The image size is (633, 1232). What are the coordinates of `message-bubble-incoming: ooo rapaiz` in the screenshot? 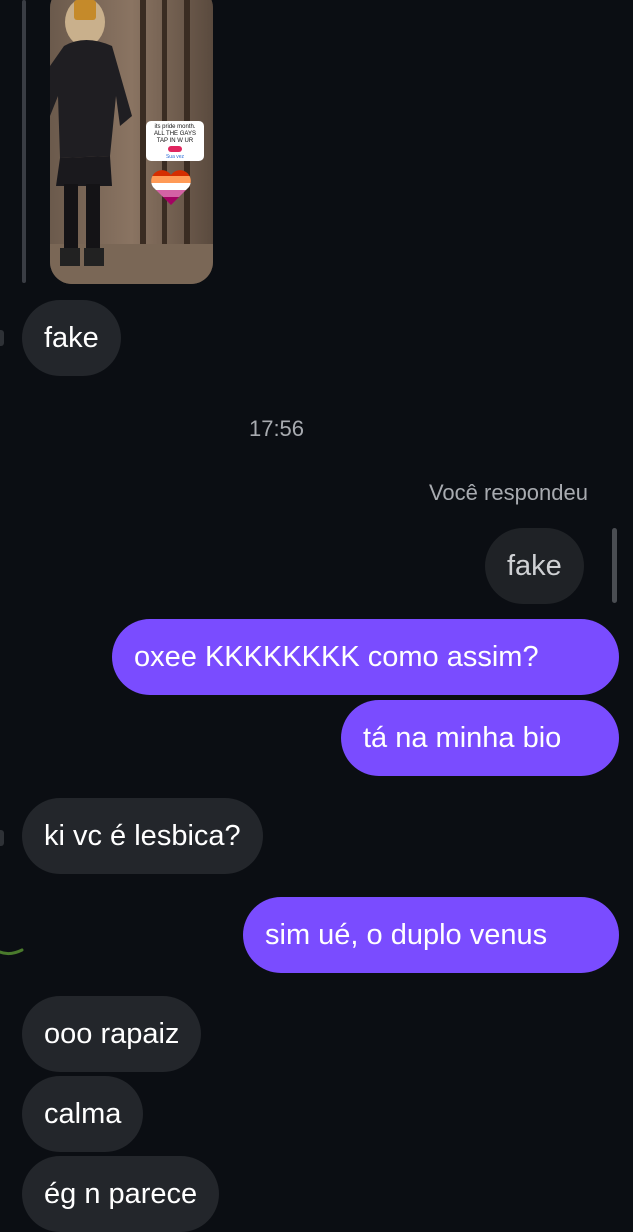 It's located at (112, 1034).